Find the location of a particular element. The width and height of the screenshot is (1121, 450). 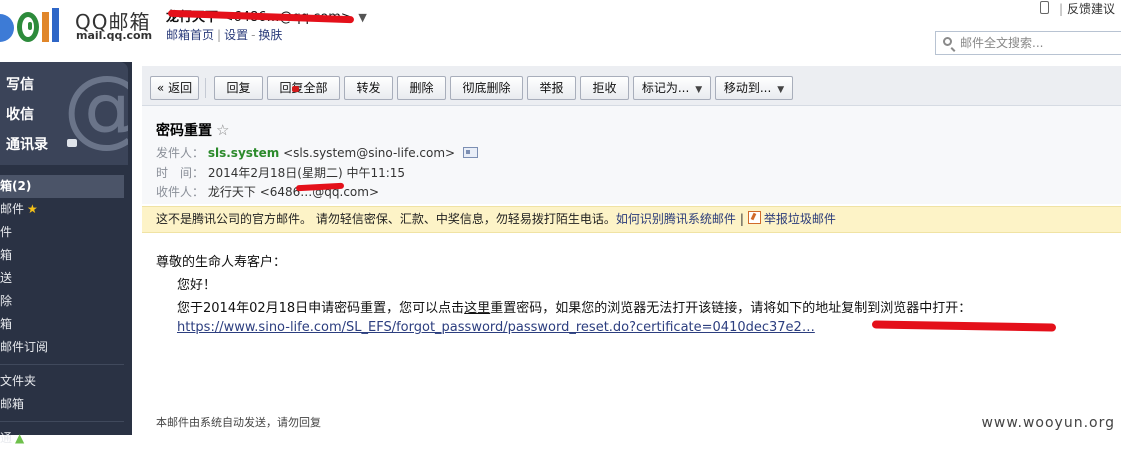

sidebar-item-drafts: 箱 is located at coordinates (66, 255).